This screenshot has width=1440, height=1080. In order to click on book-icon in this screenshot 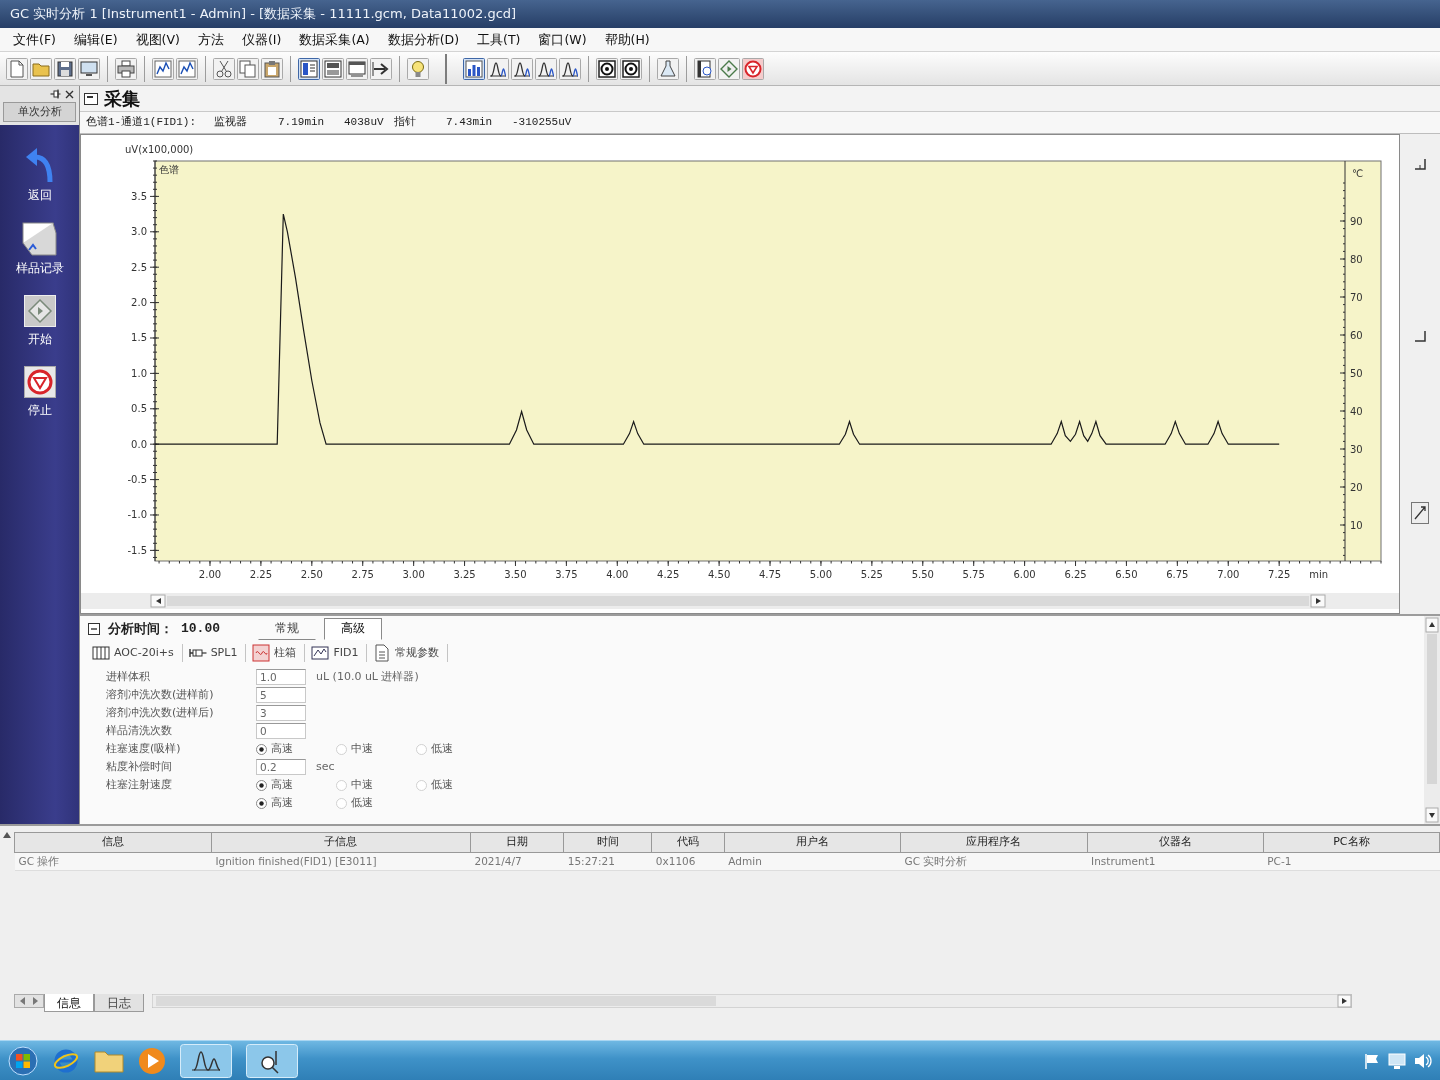, I will do `click(705, 68)`.